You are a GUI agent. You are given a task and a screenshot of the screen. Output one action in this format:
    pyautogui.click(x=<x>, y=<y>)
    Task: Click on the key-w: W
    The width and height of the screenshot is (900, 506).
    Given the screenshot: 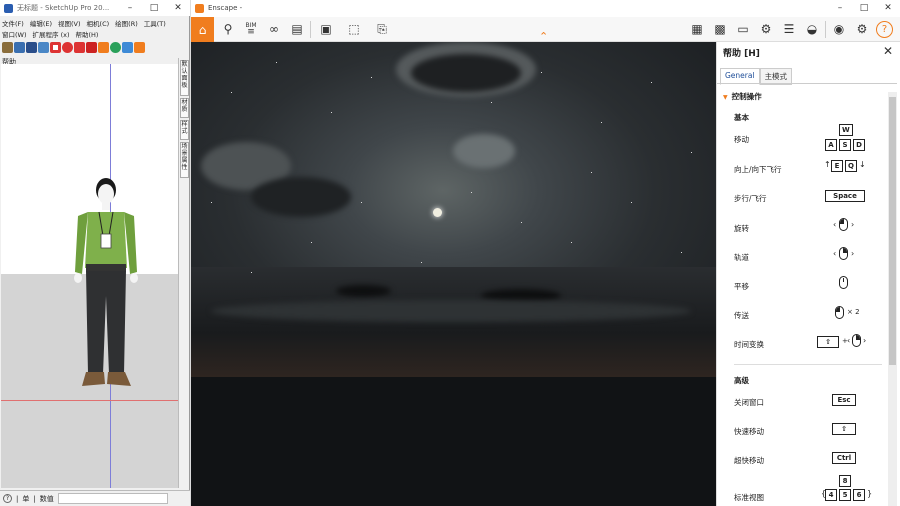 What is the action you would take?
    pyautogui.click(x=846, y=130)
    